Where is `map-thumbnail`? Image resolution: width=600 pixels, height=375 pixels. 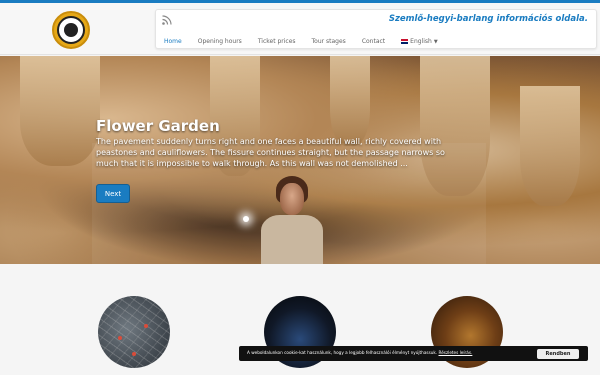 map-thumbnail is located at coordinates (134, 332).